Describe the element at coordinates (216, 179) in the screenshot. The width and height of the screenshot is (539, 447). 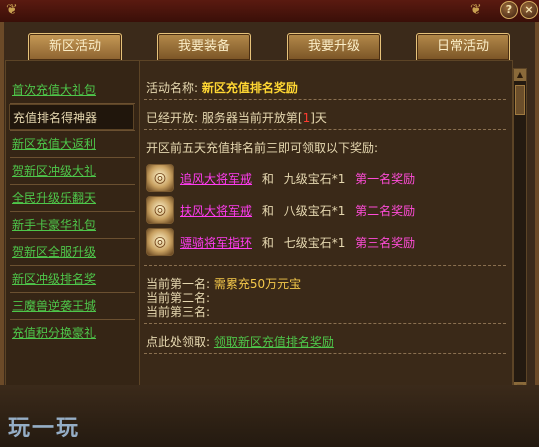
I see `reward-item-link: 追风大将军戒` at that location.